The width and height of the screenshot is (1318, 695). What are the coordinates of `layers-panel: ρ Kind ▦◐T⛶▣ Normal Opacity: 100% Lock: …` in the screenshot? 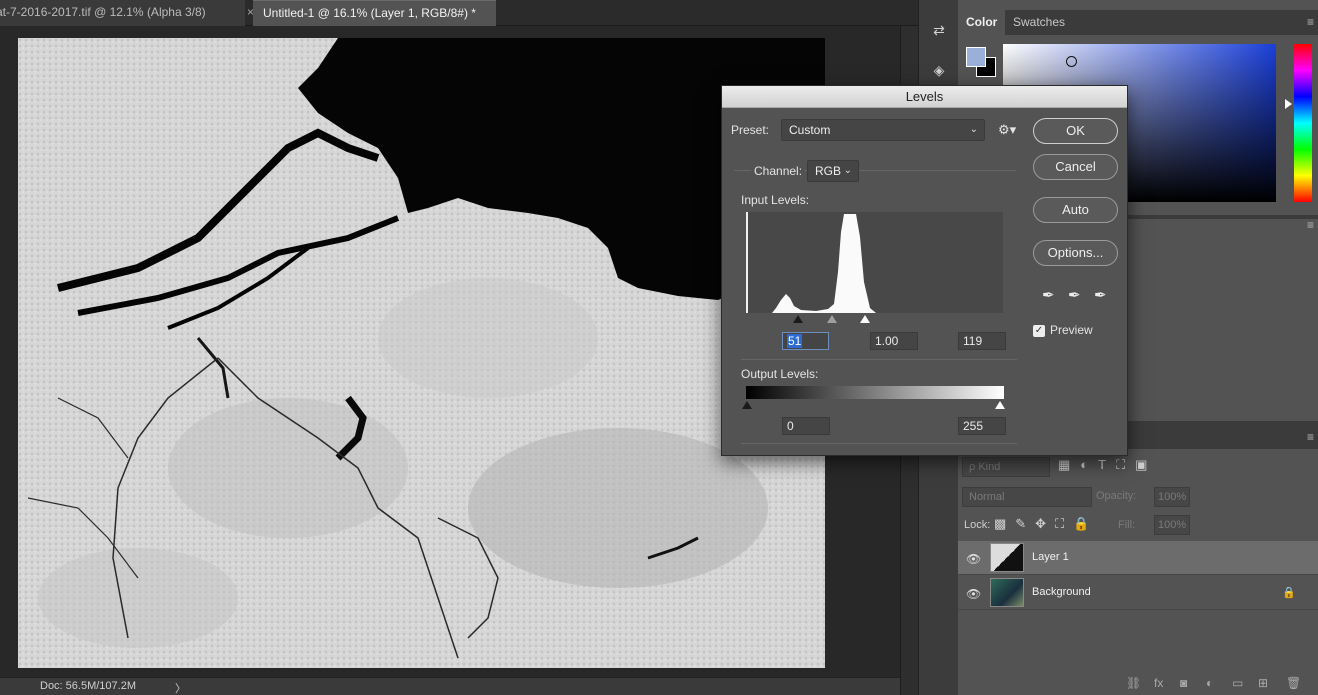 It's located at (1138, 572).